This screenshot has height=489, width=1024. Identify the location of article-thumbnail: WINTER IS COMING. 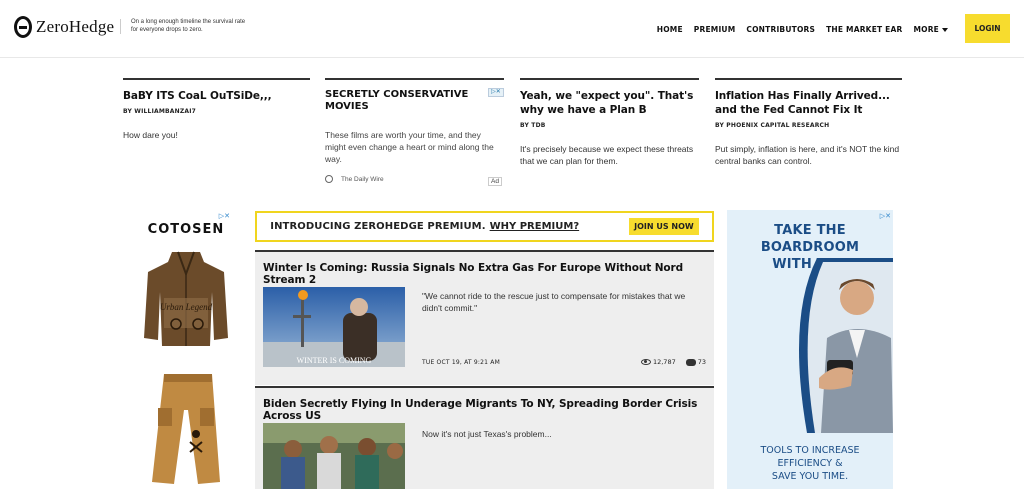
(334, 327).